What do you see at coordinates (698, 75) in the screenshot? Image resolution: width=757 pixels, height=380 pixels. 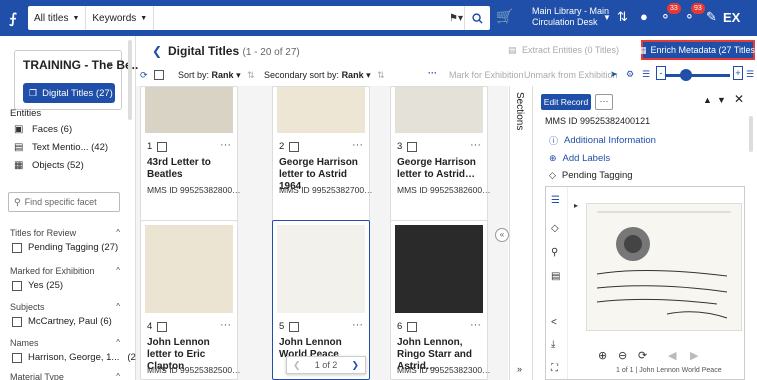 I see `zoom-slider` at bounding box center [698, 75].